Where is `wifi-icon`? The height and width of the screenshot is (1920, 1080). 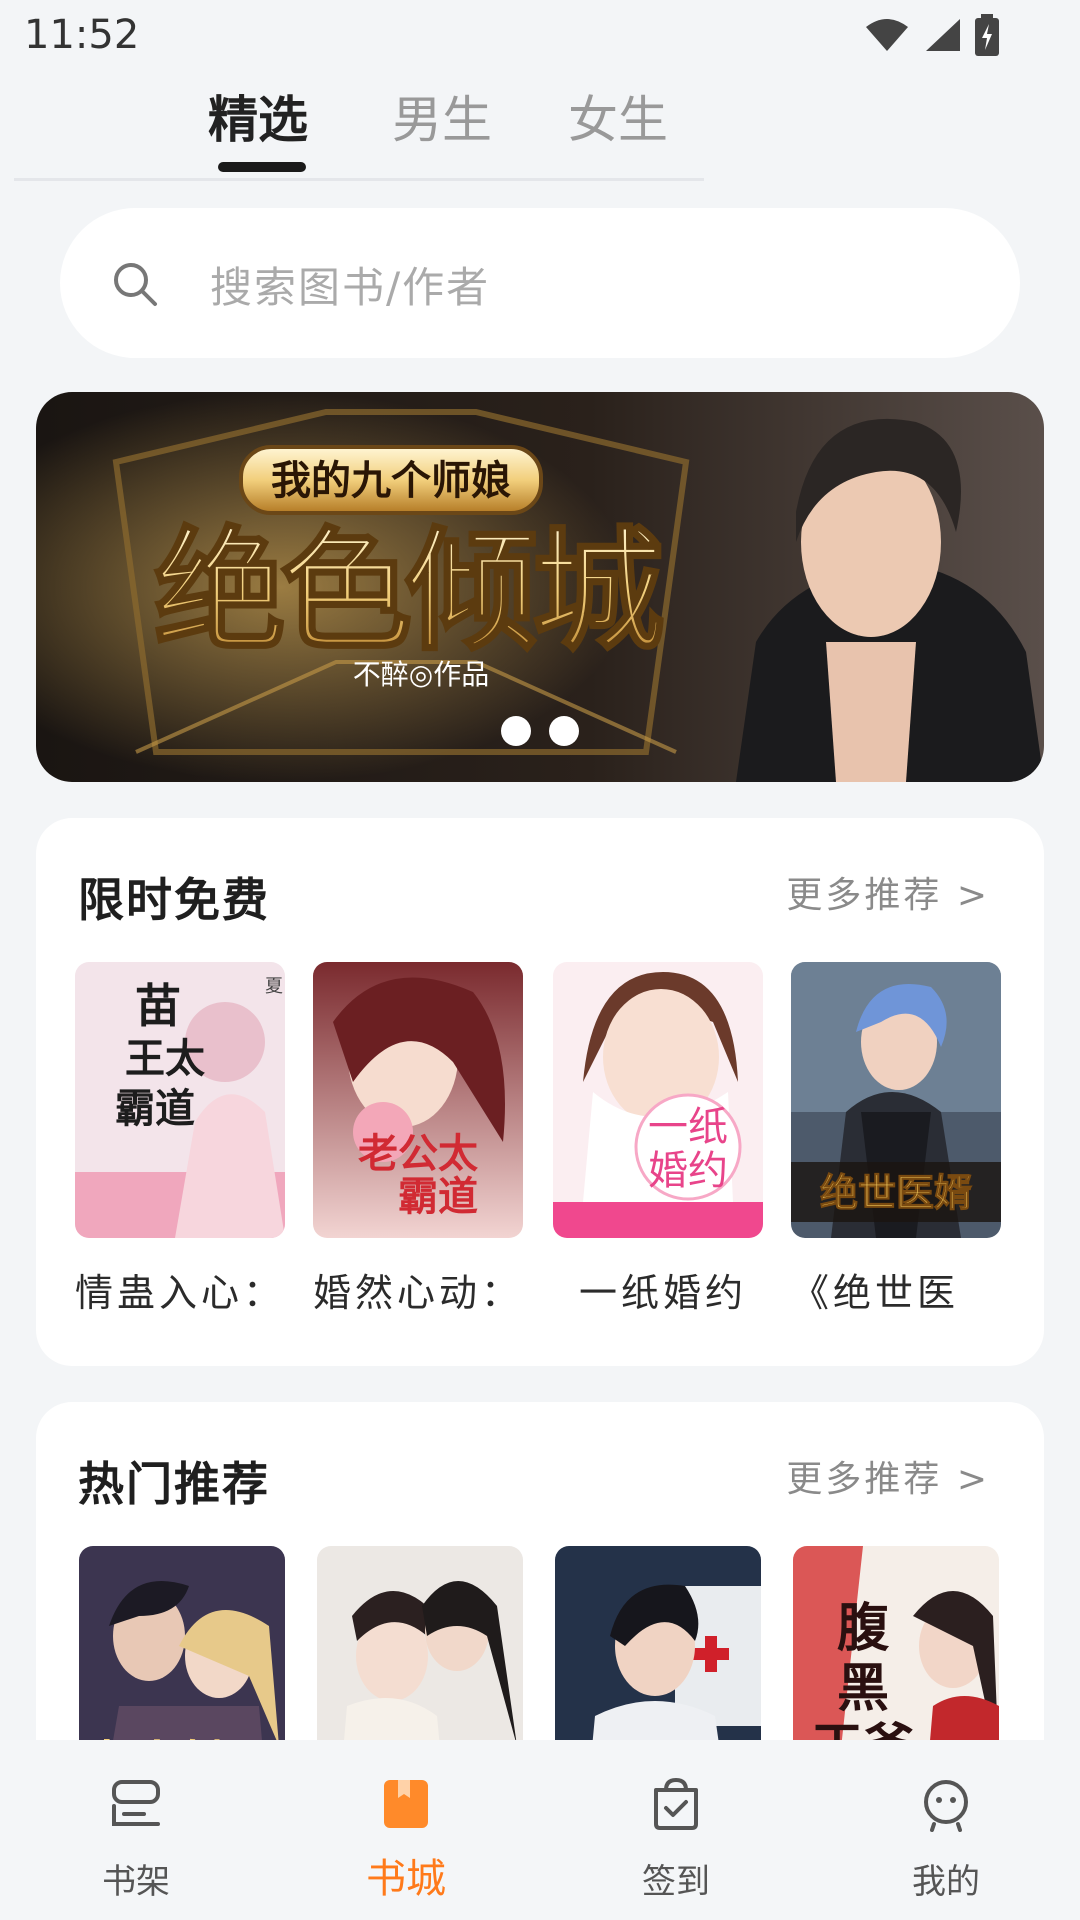 wifi-icon is located at coordinates (887, 35).